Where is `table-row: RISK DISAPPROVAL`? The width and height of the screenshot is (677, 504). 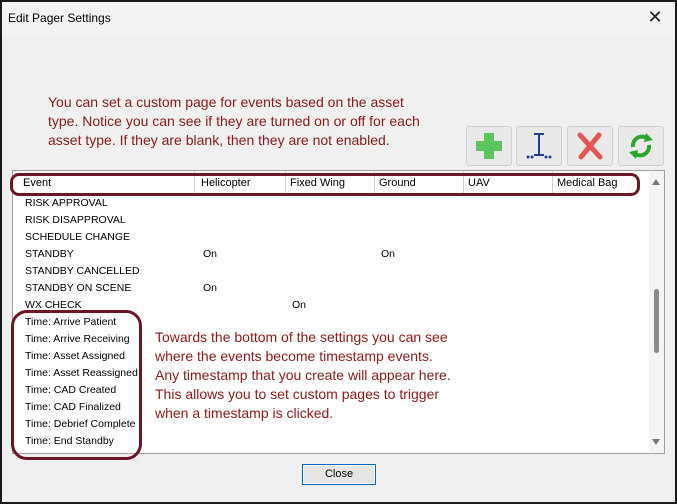
table-row: RISK DISAPPROVAL is located at coordinates (331, 221).